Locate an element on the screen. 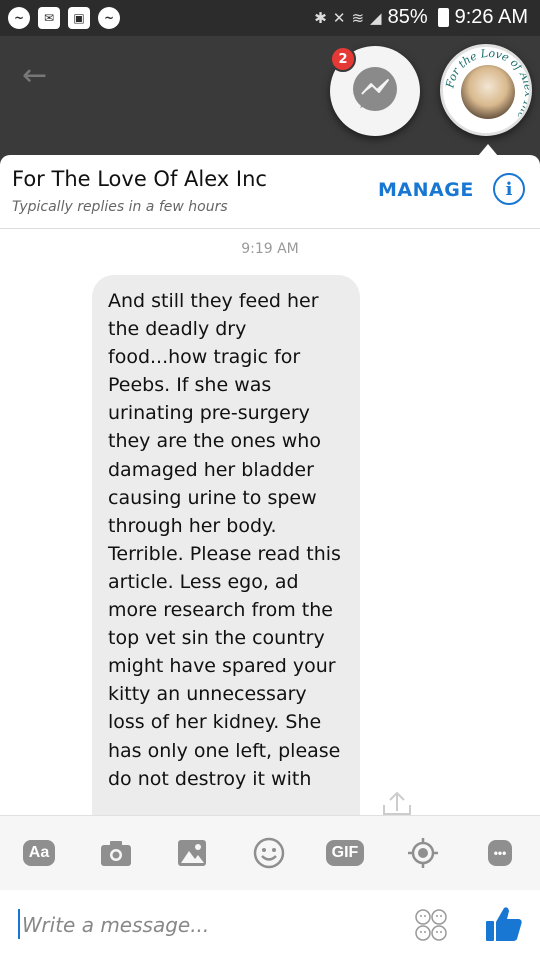 The width and height of the screenshot is (540, 960). share-icon is located at coordinates (397, 802).